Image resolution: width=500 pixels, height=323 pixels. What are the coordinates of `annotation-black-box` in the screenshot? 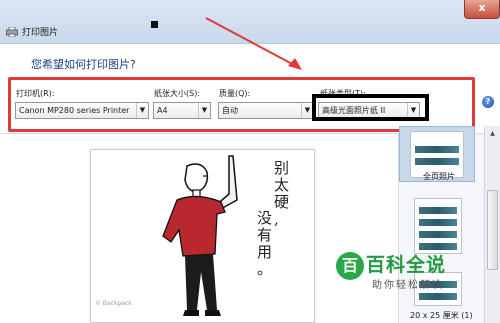 It's located at (370, 107).